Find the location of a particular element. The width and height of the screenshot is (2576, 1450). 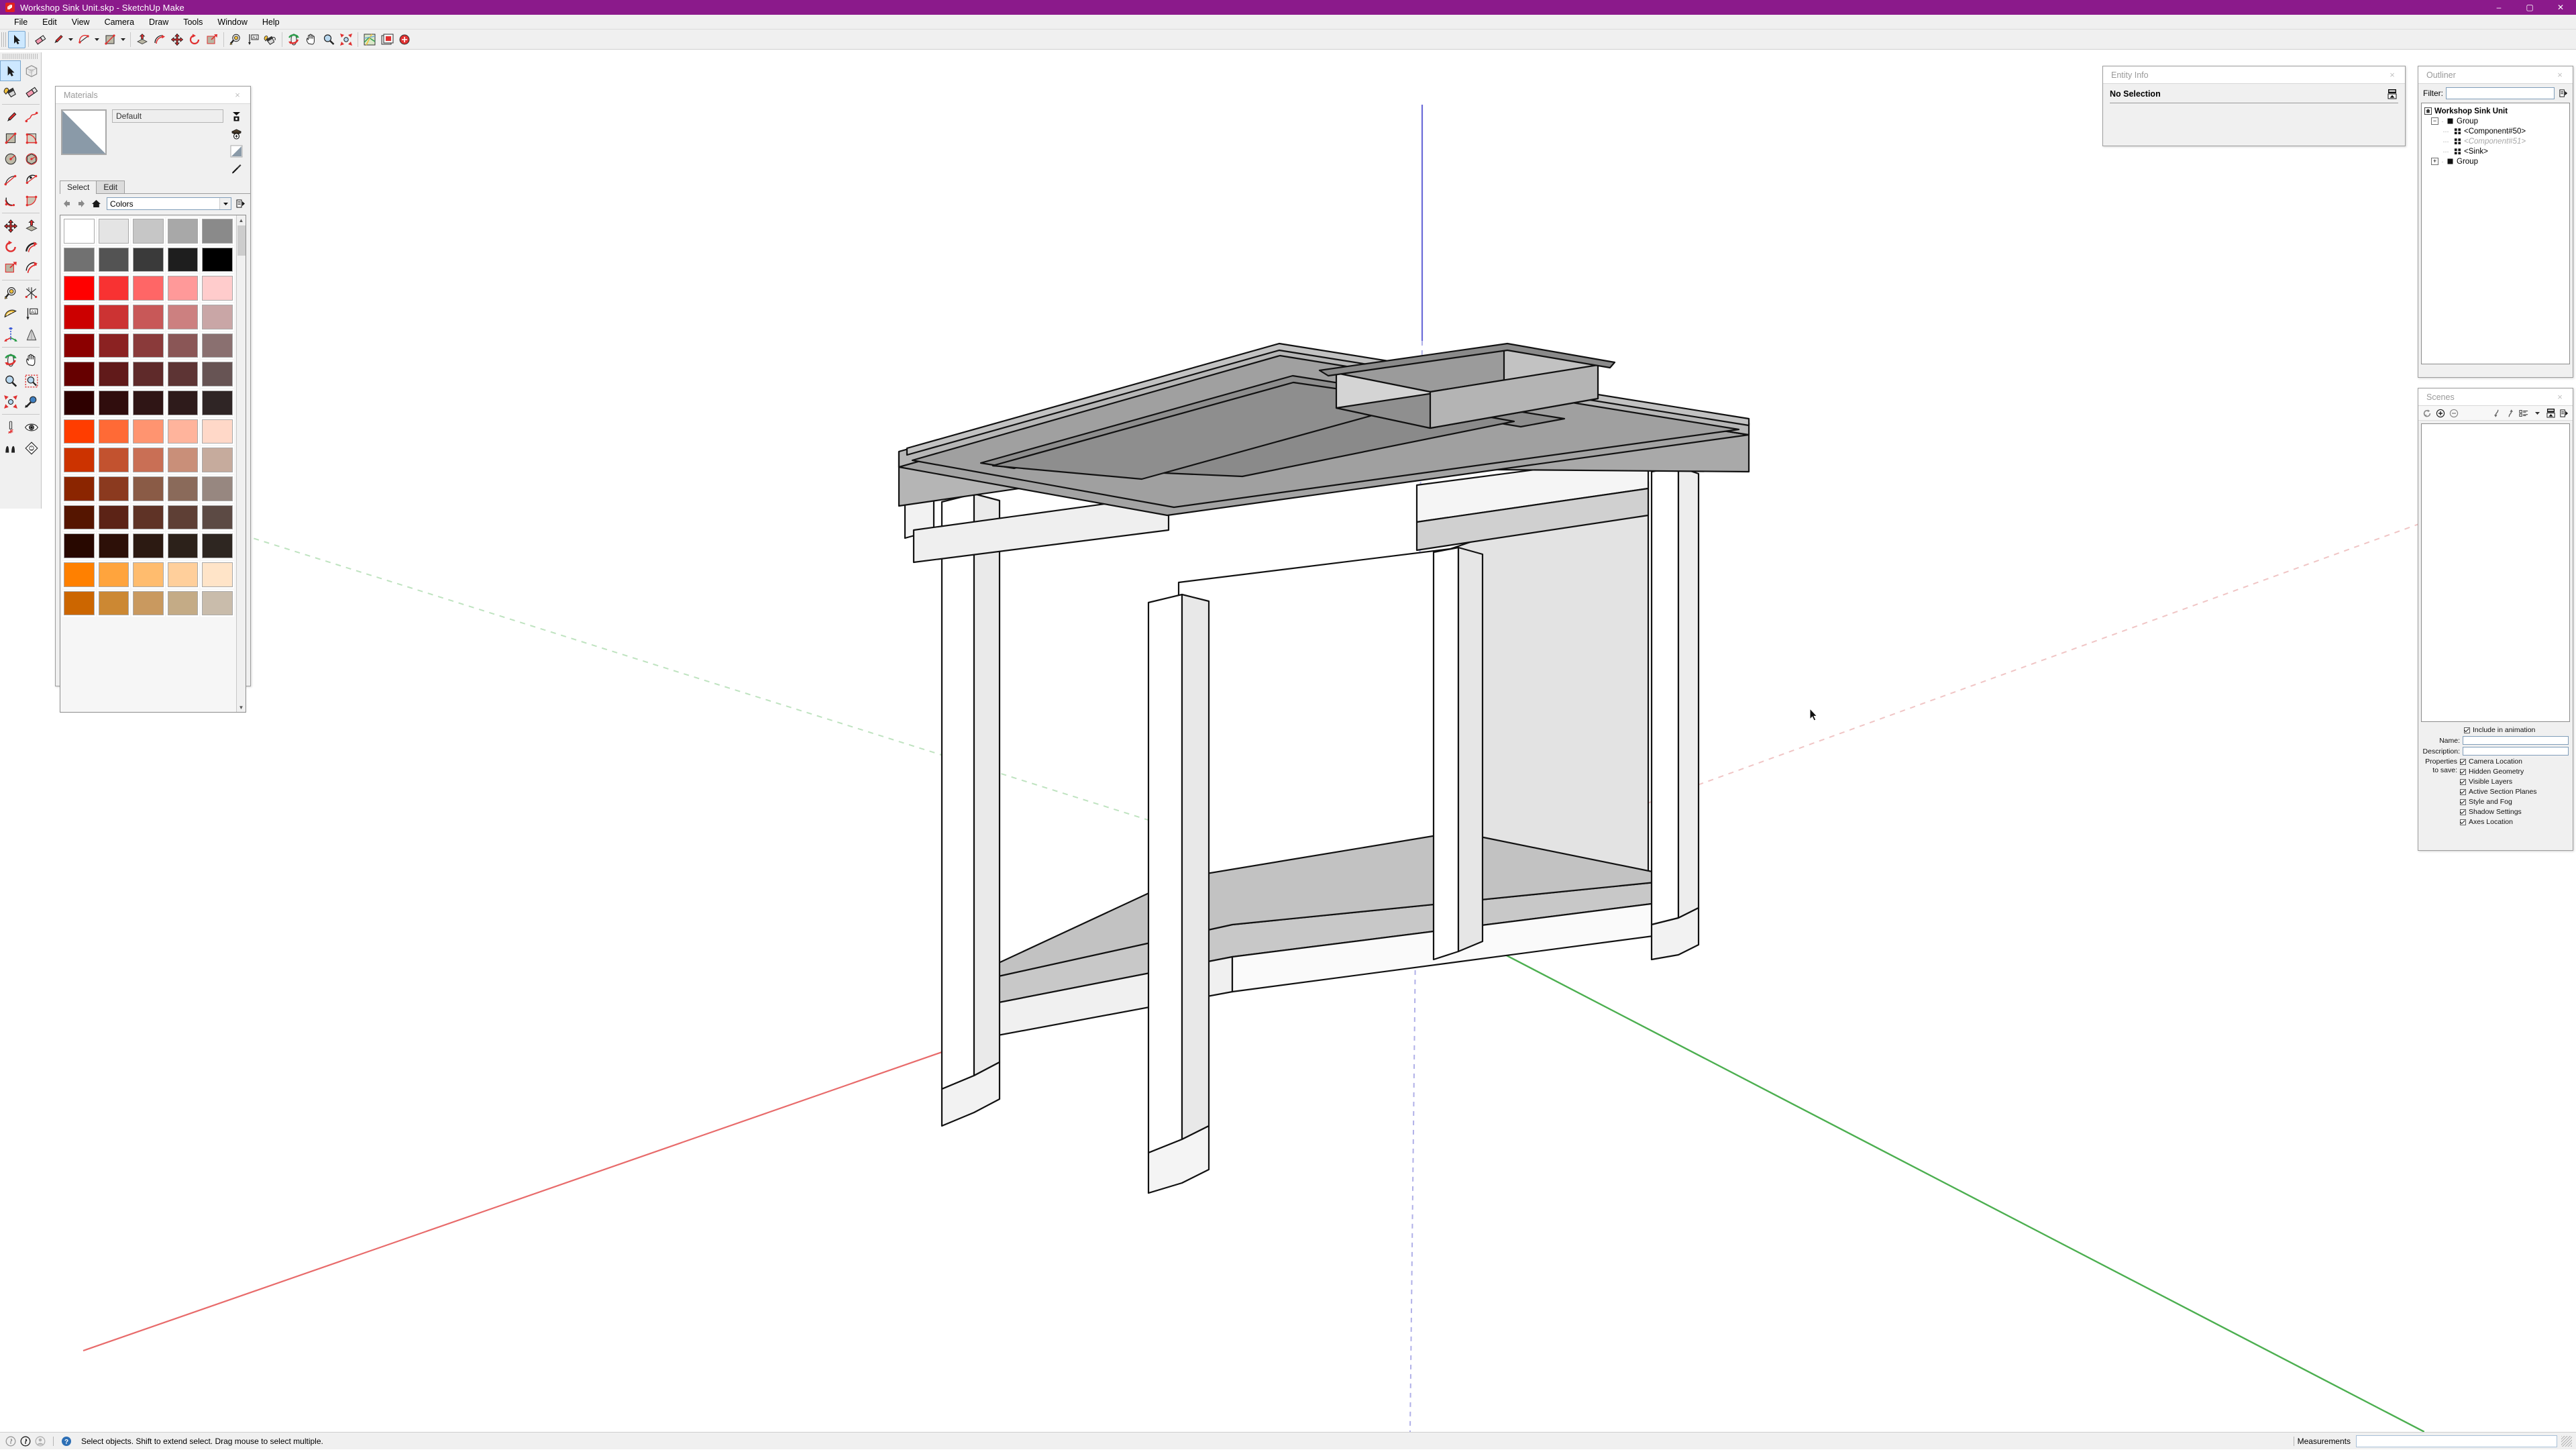

scene-property-row: Shadow Settings is located at coordinates (2514, 812).